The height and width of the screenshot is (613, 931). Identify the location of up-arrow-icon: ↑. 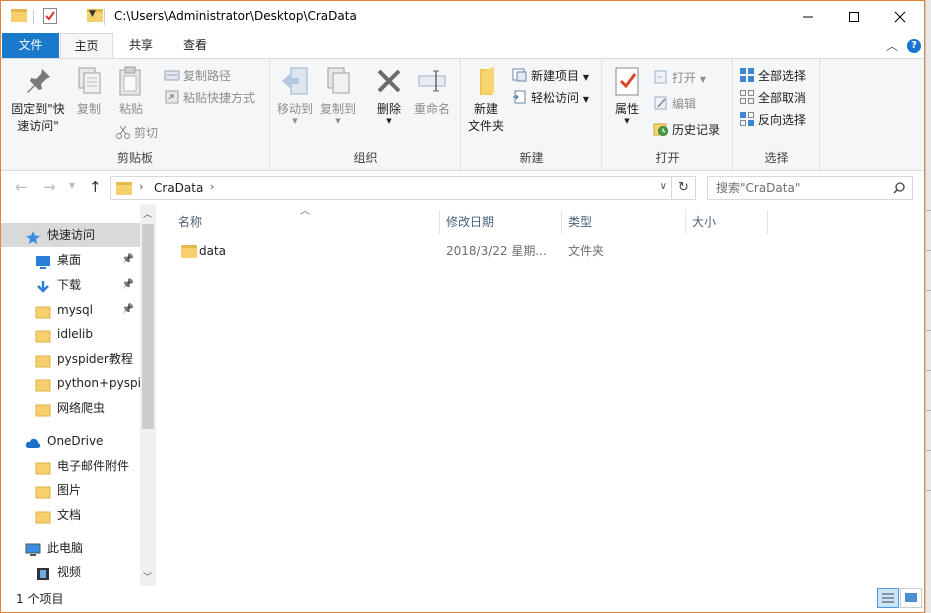
(95, 187).